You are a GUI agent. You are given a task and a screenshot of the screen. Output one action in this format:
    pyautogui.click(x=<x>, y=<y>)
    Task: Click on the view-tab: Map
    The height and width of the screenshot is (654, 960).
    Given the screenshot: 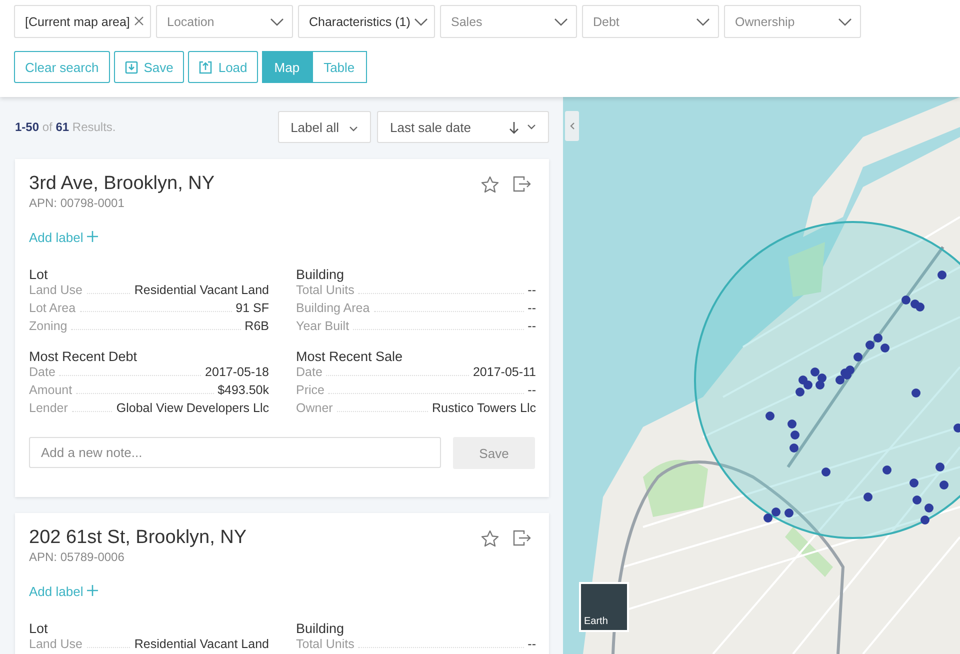 What is the action you would take?
    pyautogui.click(x=287, y=67)
    